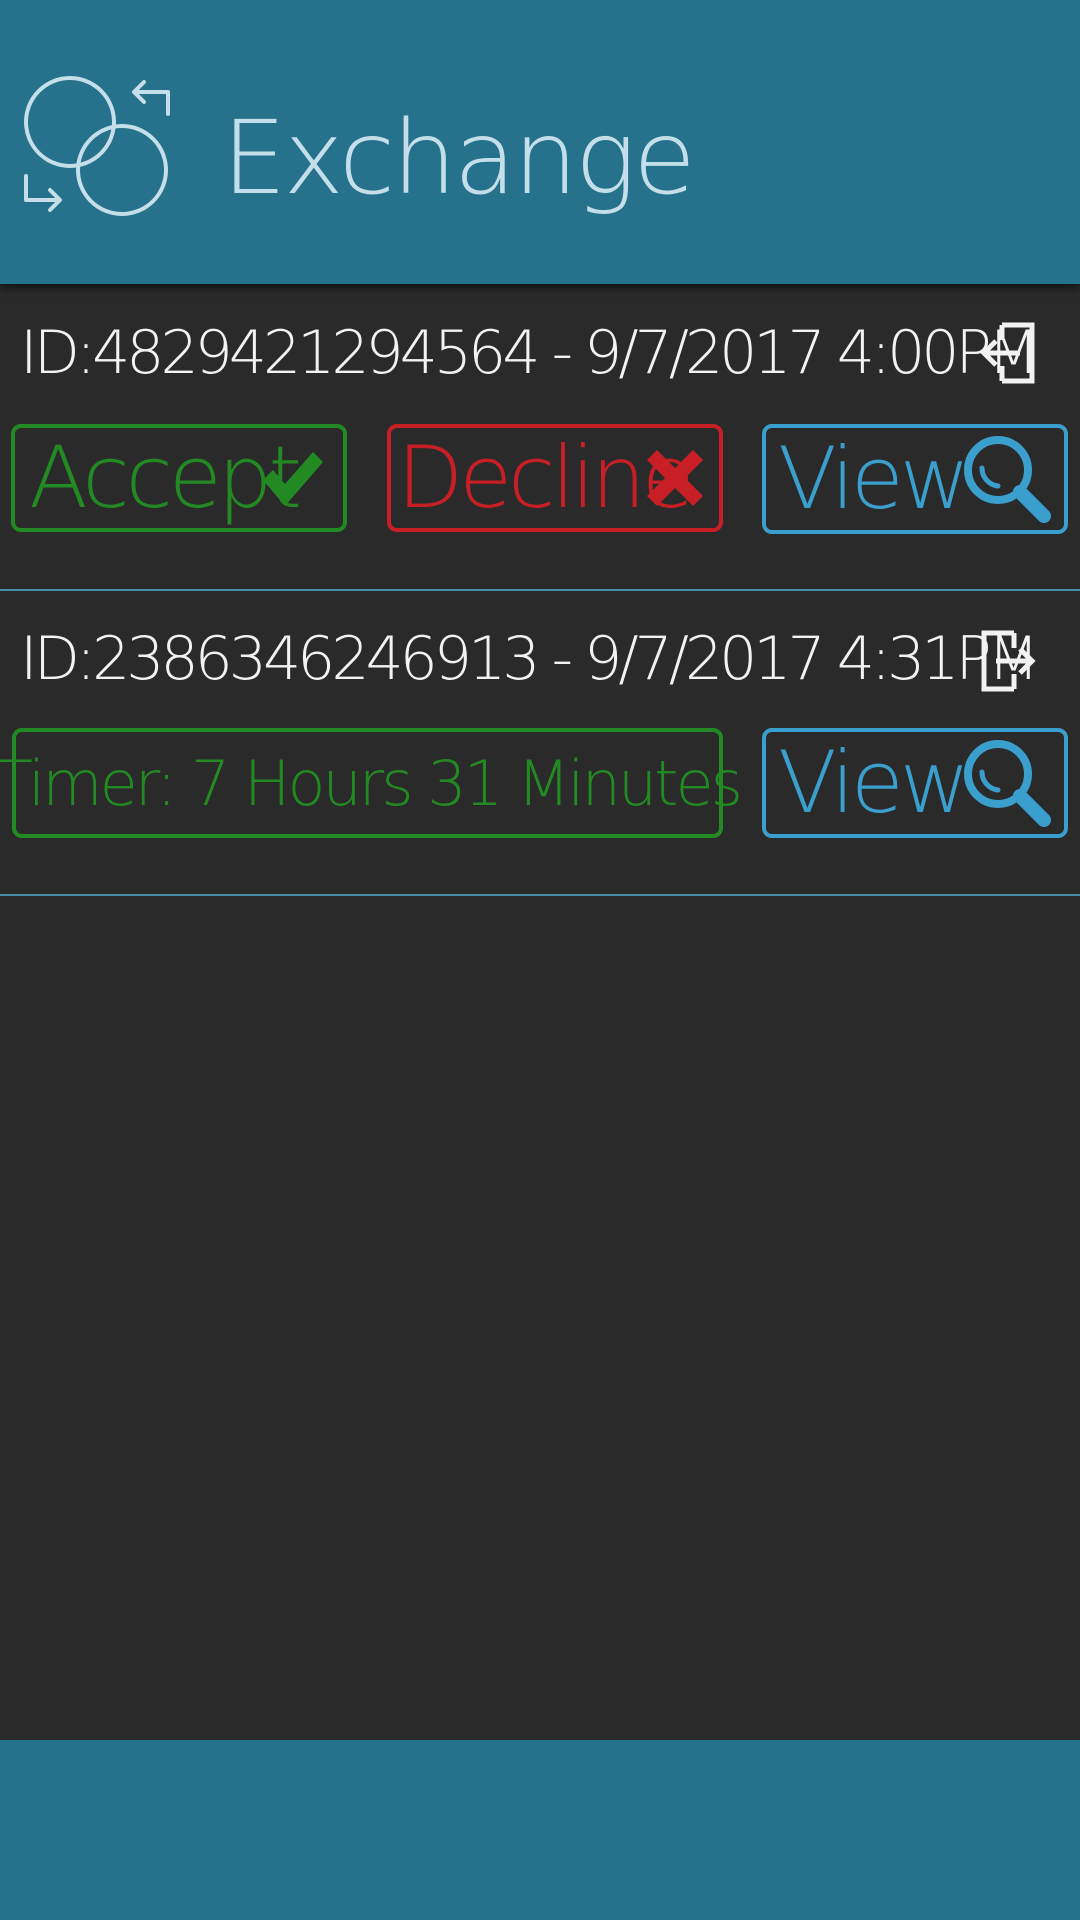 The height and width of the screenshot is (1920, 1080). Describe the element at coordinates (675, 478) in the screenshot. I see `x-icon` at that location.